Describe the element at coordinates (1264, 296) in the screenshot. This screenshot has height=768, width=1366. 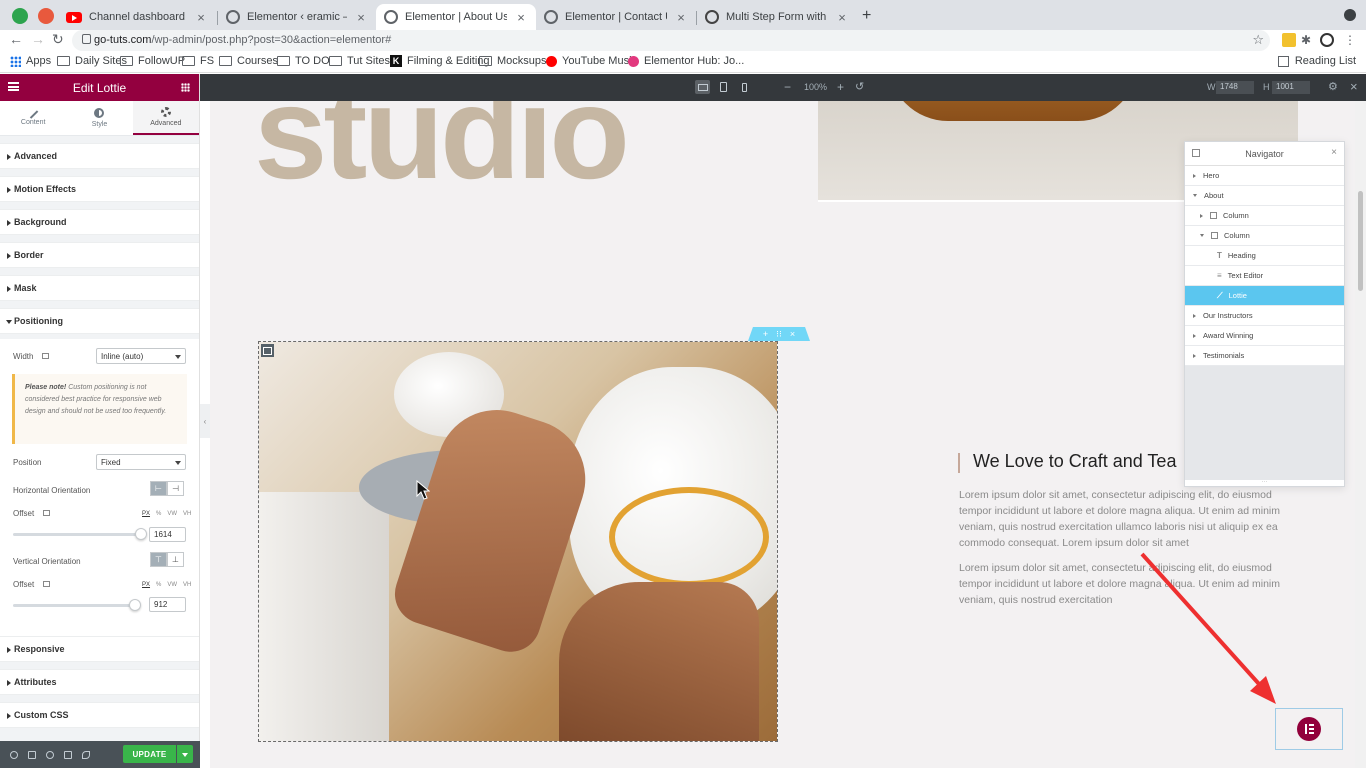
I see `nav-item-lottie: ⟋ Lottie` at that location.